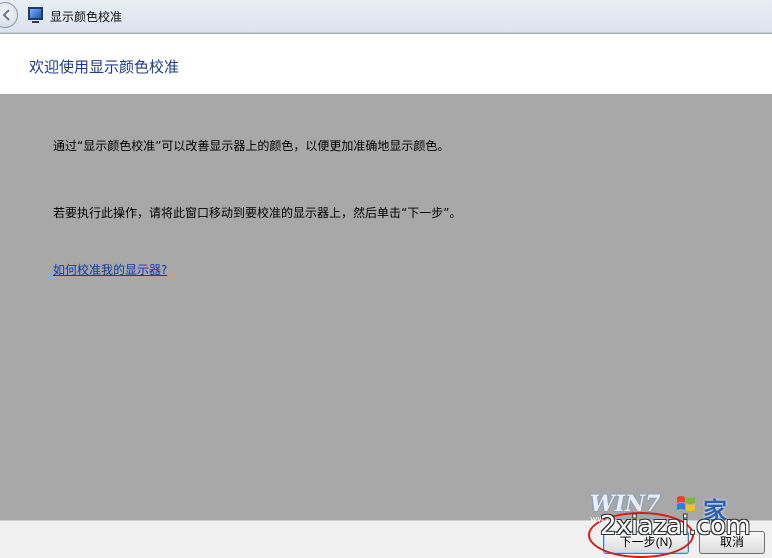  Describe the element at coordinates (251, 146) in the screenshot. I see `intro-text: 通过“显示颜色校准”可以改善显示器上的颜色，以便更加准确地显示颜色。` at that location.